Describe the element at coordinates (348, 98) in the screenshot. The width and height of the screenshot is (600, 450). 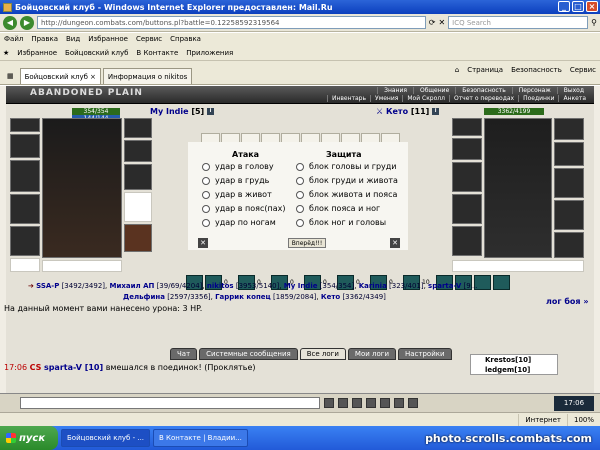
I see `nav-inventory: Инвентарь` at that location.